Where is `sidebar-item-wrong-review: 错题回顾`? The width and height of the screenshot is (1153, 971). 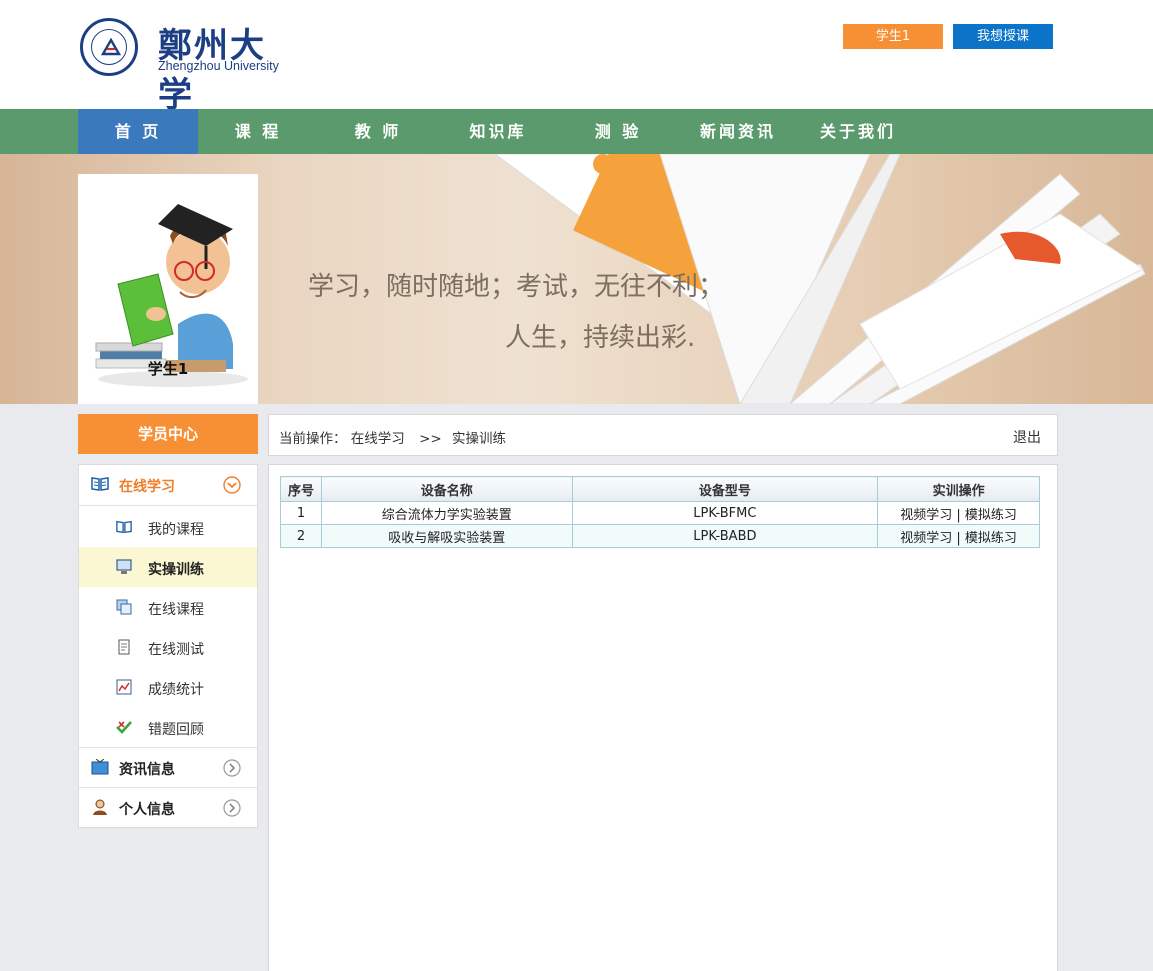 sidebar-item-wrong-review: 错题回顾 is located at coordinates (168, 727).